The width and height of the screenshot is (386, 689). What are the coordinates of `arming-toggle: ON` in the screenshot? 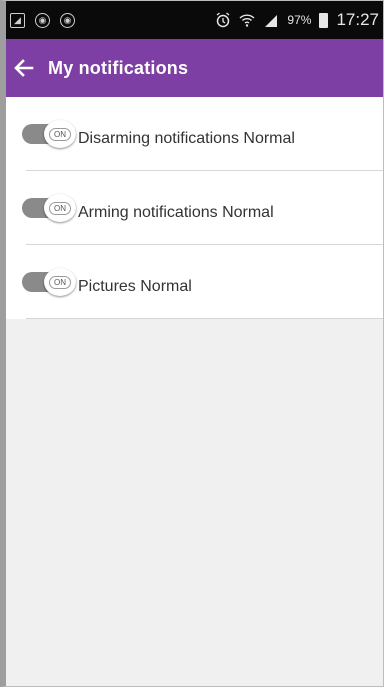 It's located at (50, 208).